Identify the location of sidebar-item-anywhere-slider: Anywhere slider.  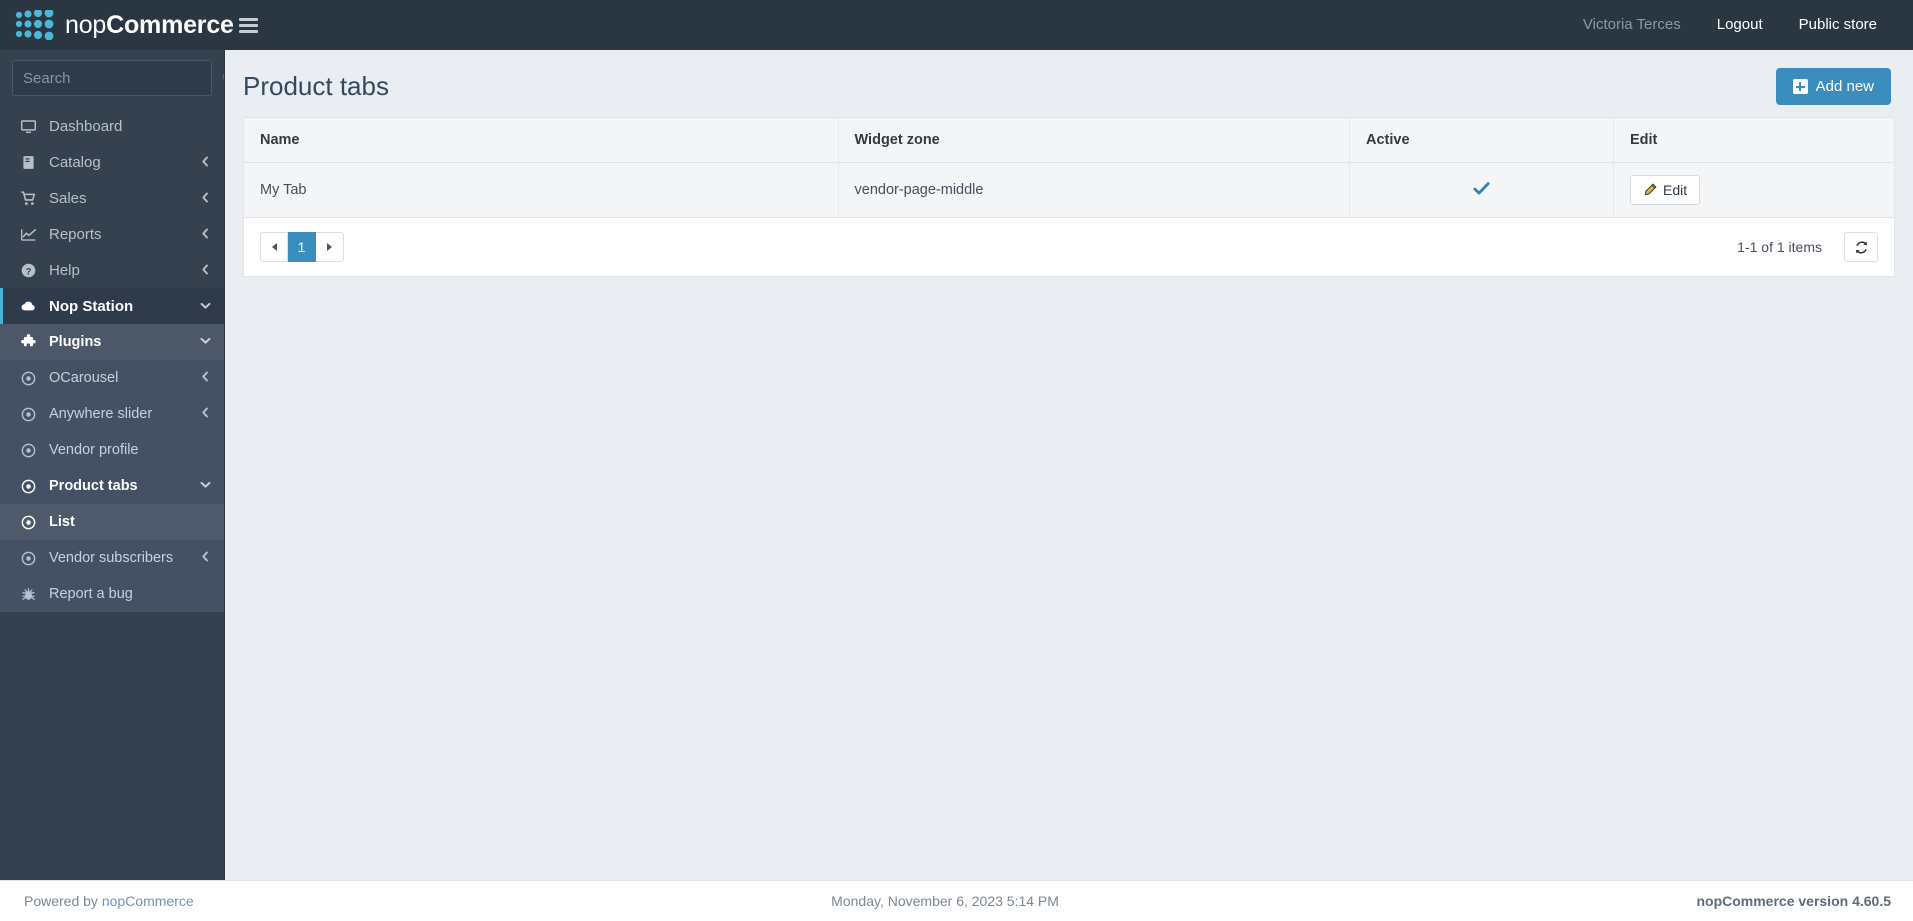
(112, 414).